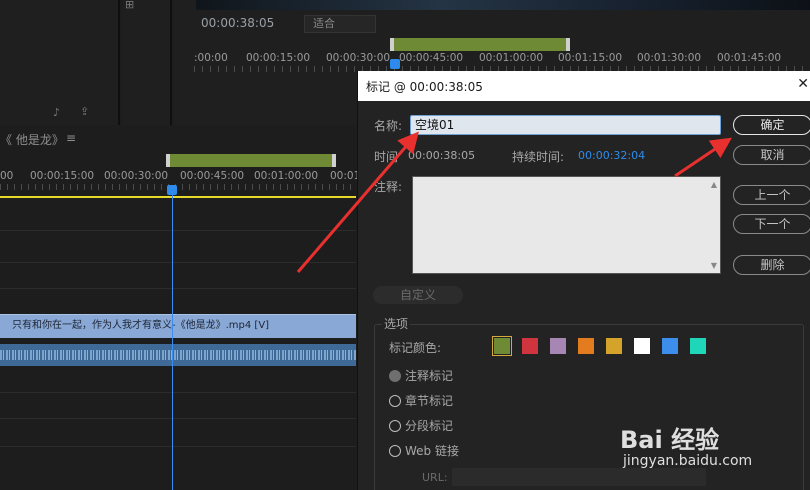 The width and height of the screenshot is (810, 490). I want to click on radio-comment-marker: 注释标记, so click(421, 375).